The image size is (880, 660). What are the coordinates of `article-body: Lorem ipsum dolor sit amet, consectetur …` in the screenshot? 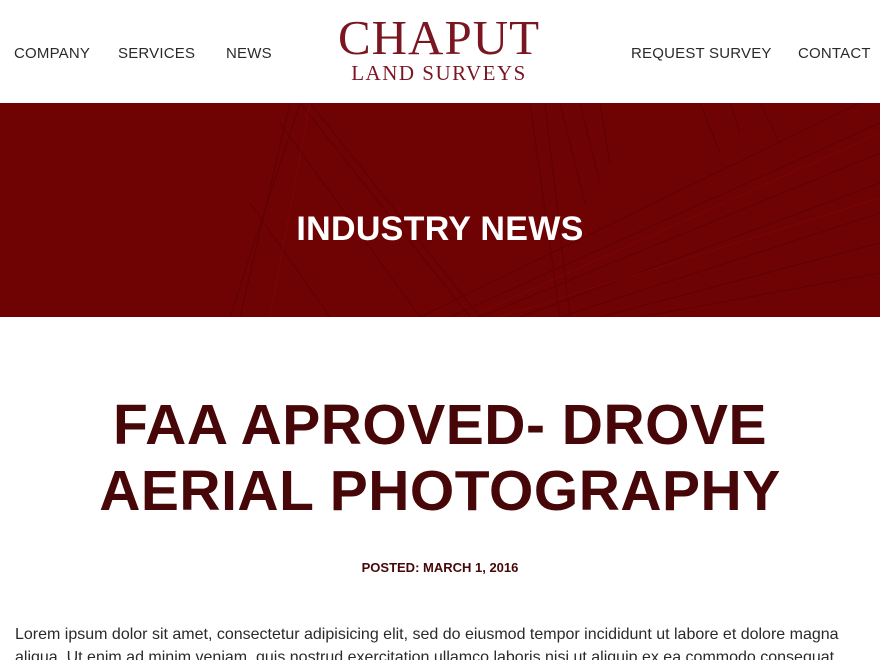 It's located at (427, 643).